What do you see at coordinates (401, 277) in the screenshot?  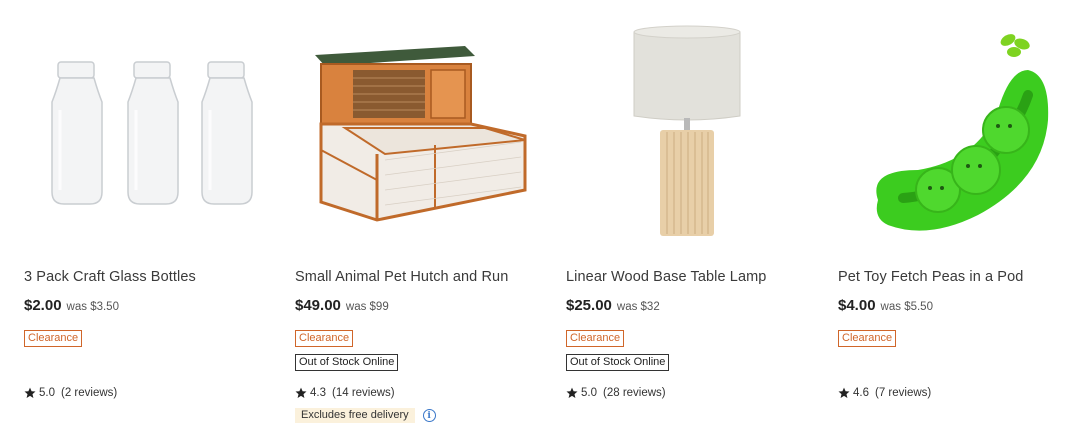 I see `product-title: Small Animal Pet Hutch and Run` at bounding box center [401, 277].